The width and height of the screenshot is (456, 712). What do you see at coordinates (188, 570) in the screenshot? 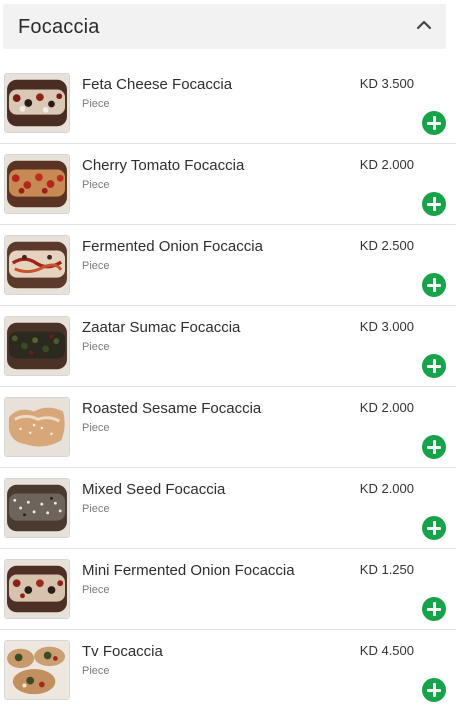
I see `product-name: Mini Fermented Onion Focaccia` at bounding box center [188, 570].